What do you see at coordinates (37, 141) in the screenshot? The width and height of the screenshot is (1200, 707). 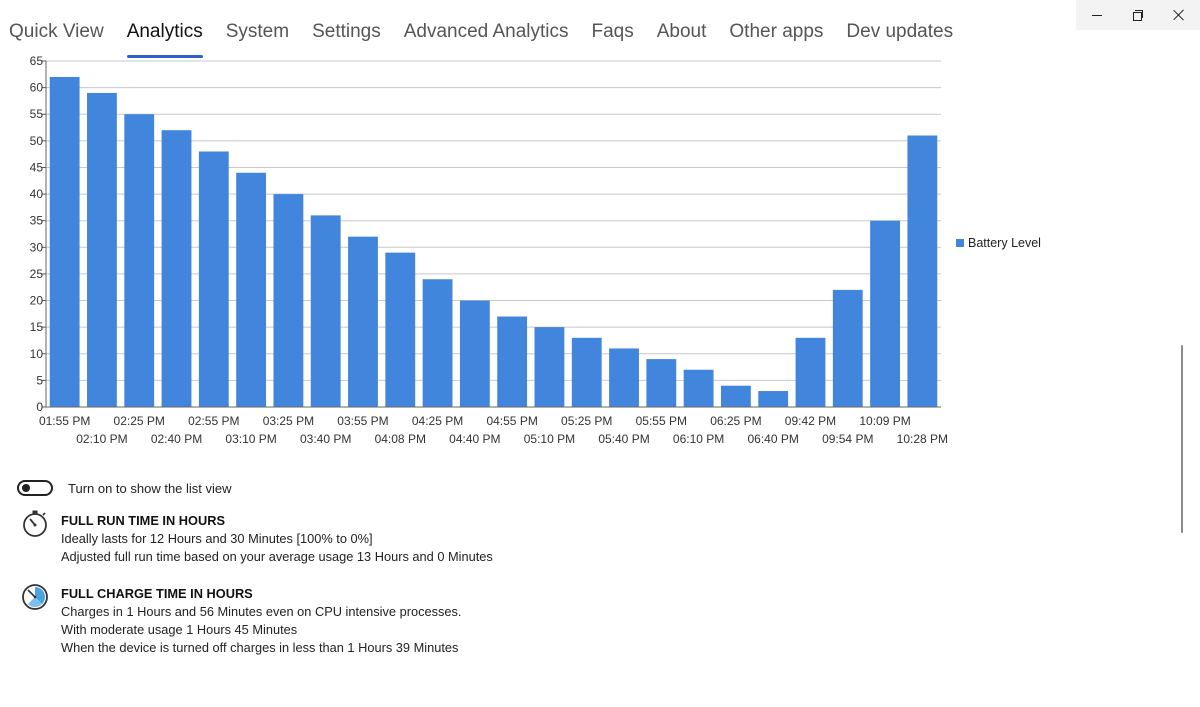 I see `y-tick-label: 50` at bounding box center [37, 141].